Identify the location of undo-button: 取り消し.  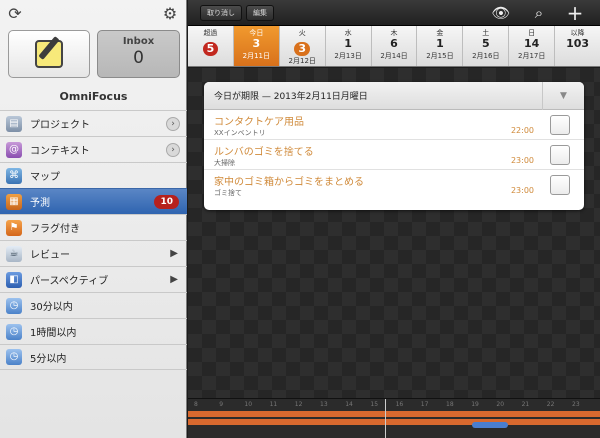
(221, 13).